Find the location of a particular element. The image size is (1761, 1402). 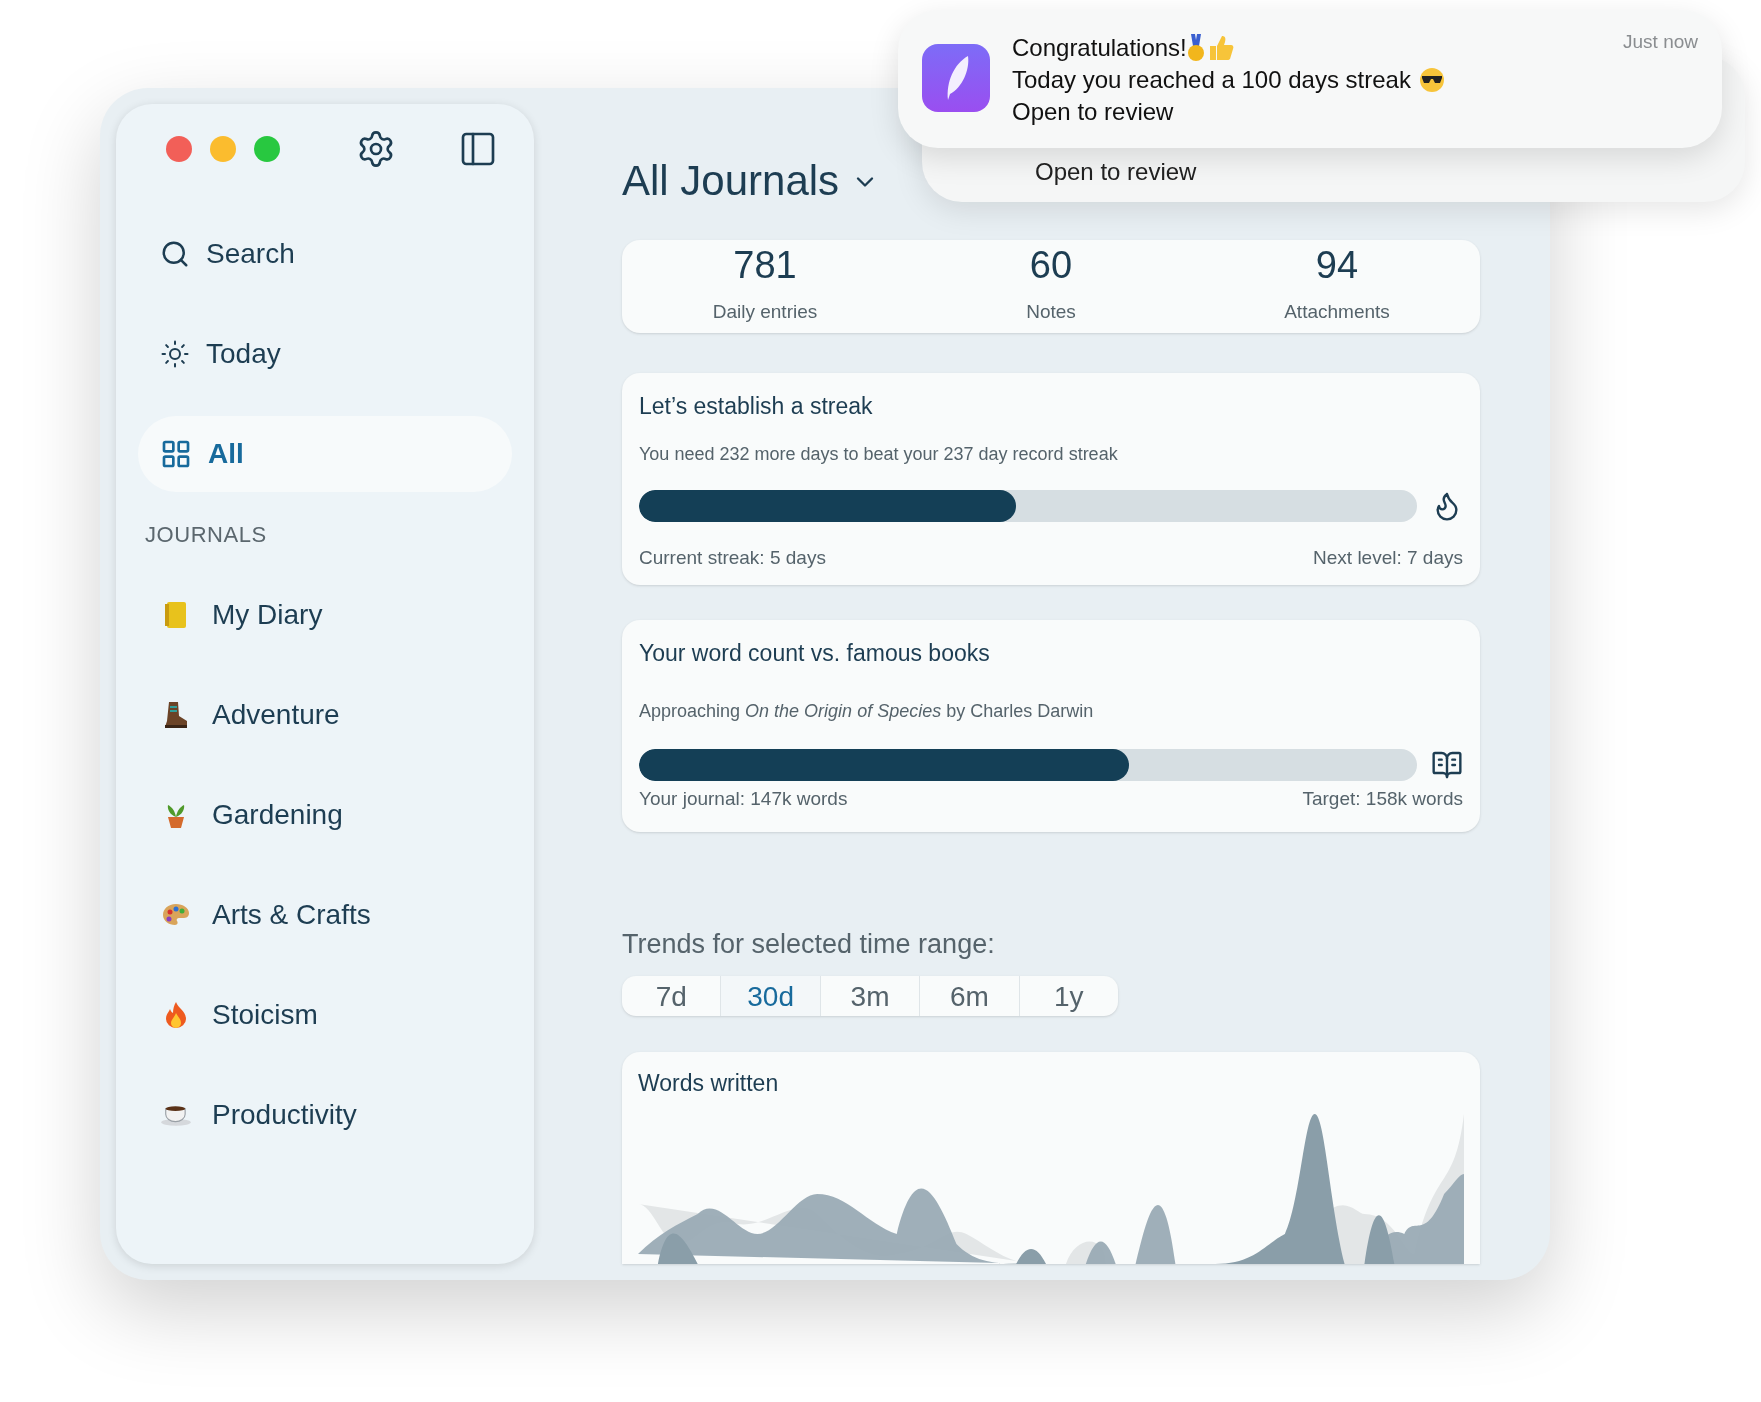

stat-value: 94 is located at coordinates (1337, 265).